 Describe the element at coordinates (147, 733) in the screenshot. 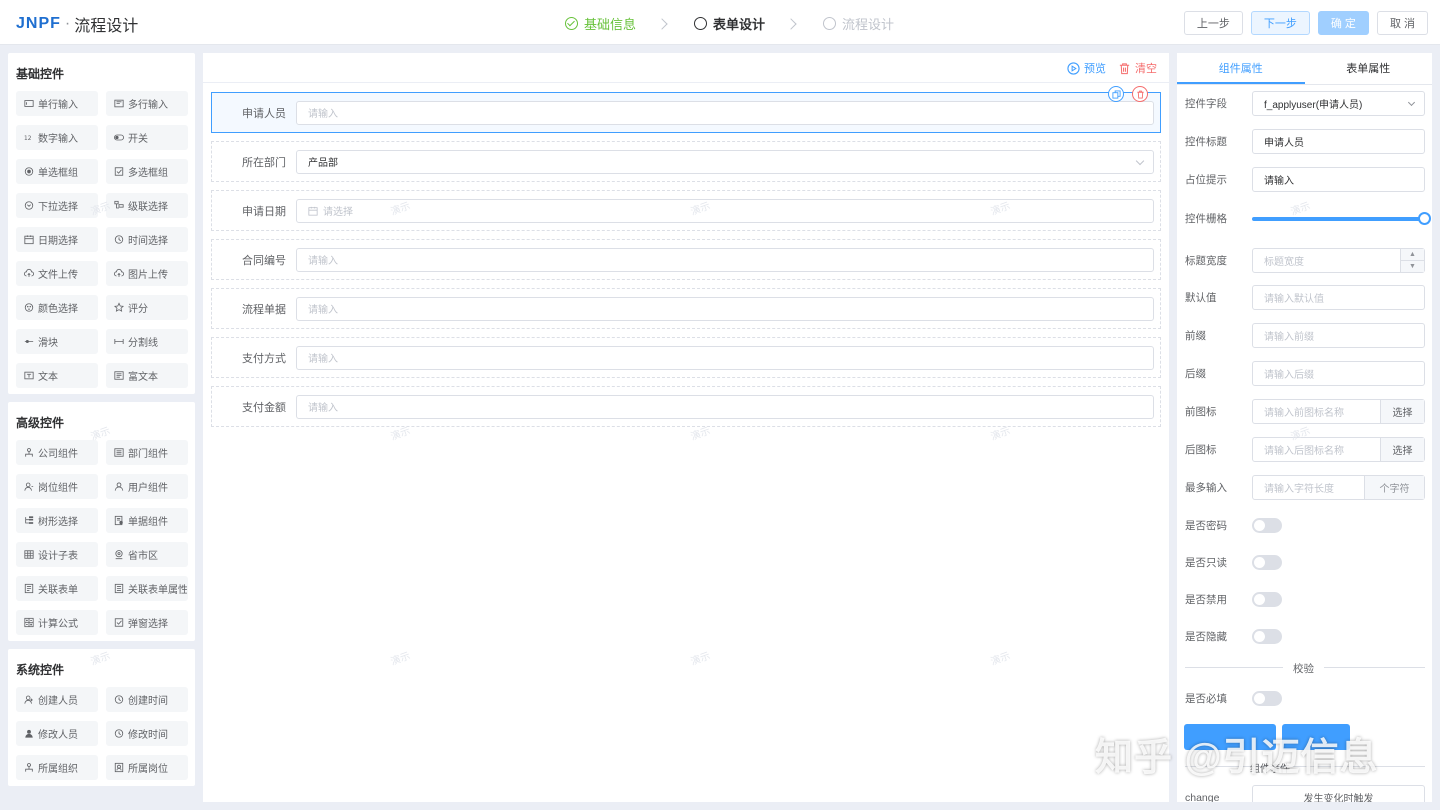

I see `palette-item: 修改时间` at that location.